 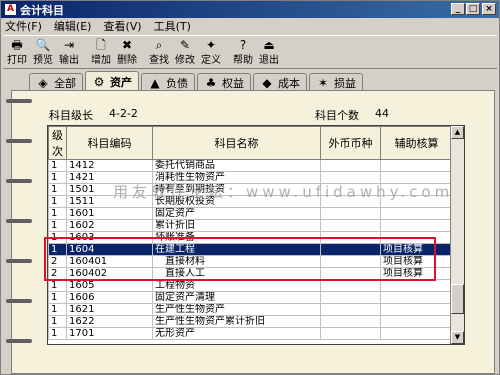 What do you see at coordinates (336, 82) in the screenshot?
I see `tab-5: ✶ 损益` at bounding box center [336, 82].